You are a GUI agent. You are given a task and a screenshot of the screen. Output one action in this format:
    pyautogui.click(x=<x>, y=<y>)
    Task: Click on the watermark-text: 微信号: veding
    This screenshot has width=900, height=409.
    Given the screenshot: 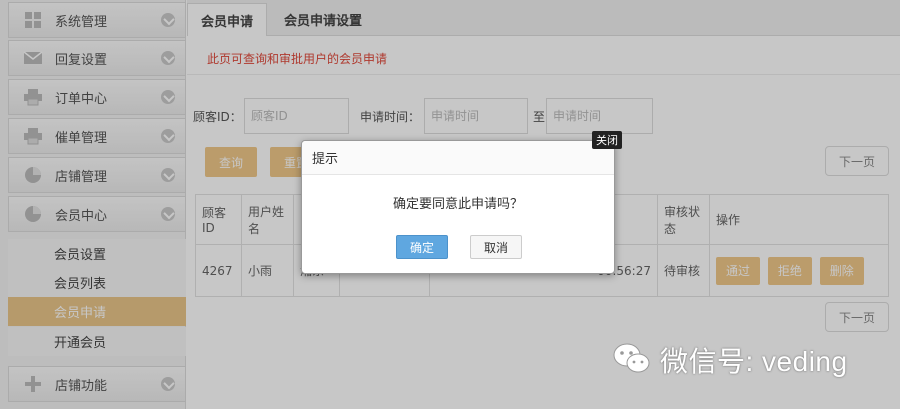 What is the action you would take?
    pyautogui.click(x=754, y=361)
    